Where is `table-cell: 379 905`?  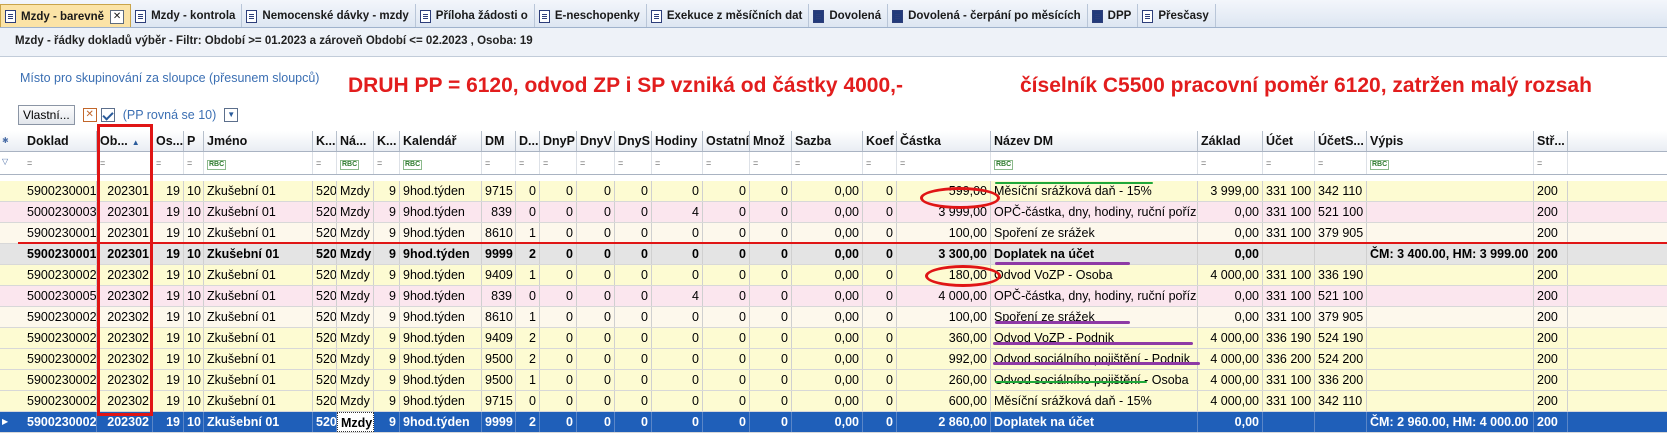 table-cell: 379 905 is located at coordinates (1341, 233).